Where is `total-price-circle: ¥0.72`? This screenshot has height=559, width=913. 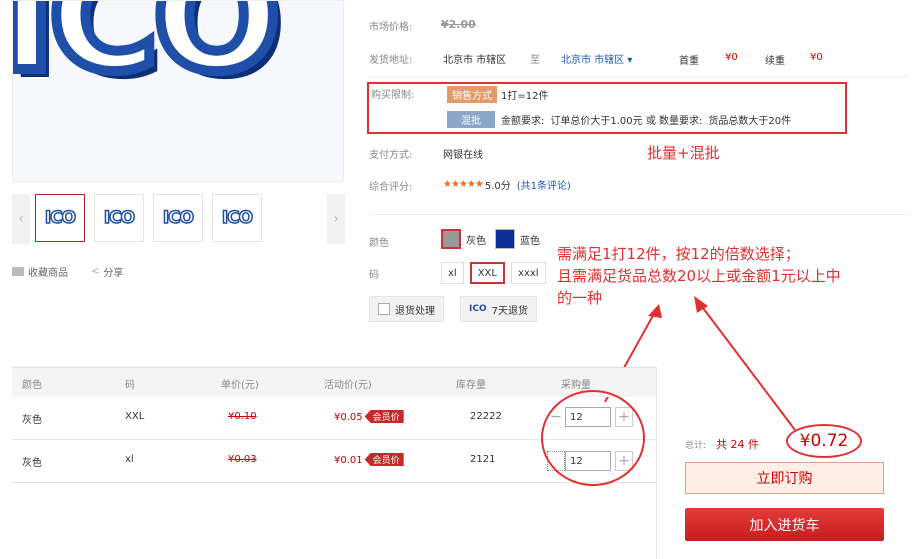
total-price-circle: ¥0.72 is located at coordinates (824, 441).